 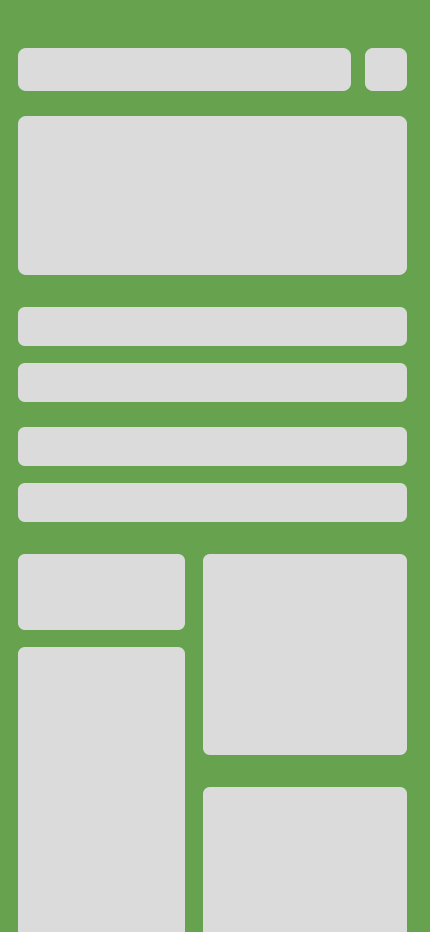 What do you see at coordinates (386, 69) in the screenshot?
I see `corner-button-placeholder` at bounding box center [386, 69].